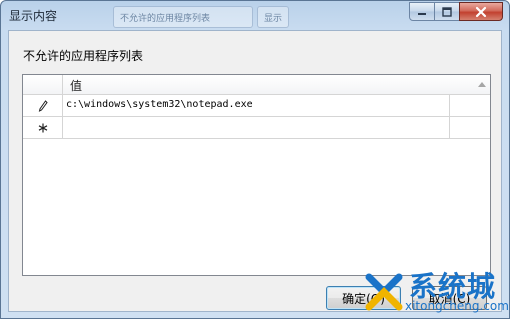 This screenshot has width=510, height=319. I want to click on close-button, so click(481, 11).